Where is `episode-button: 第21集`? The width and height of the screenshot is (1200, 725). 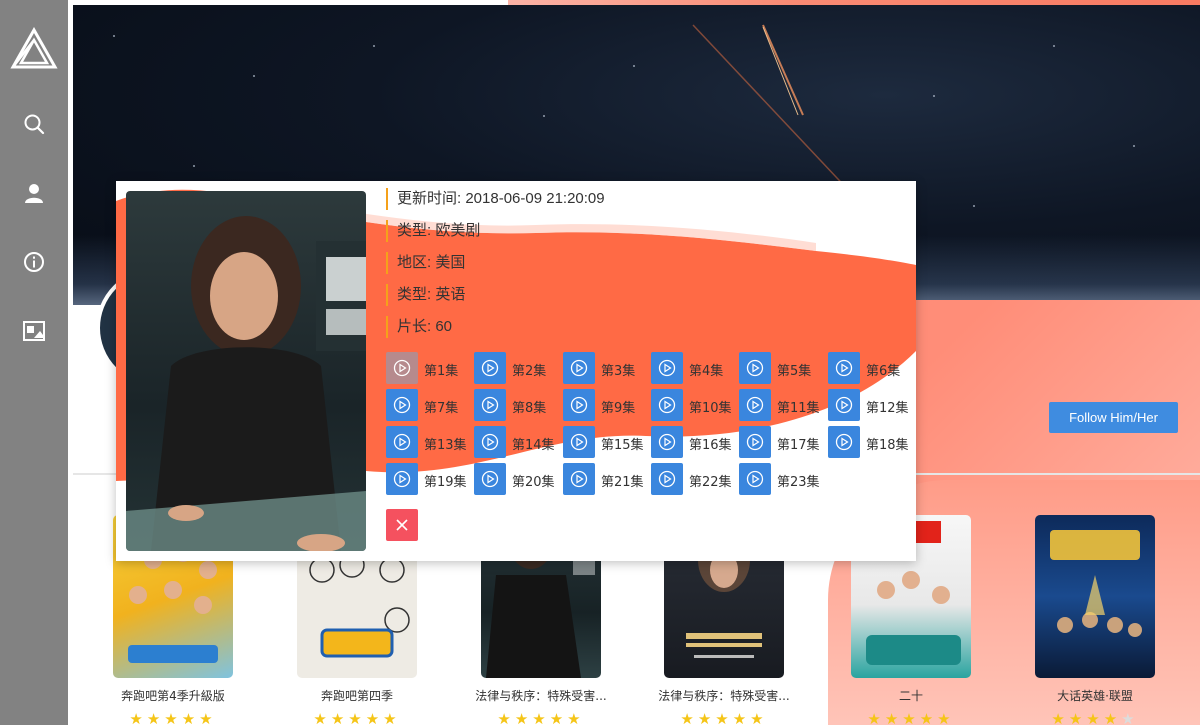
episode-button: 第21集 is located at coordinates (608, 479).